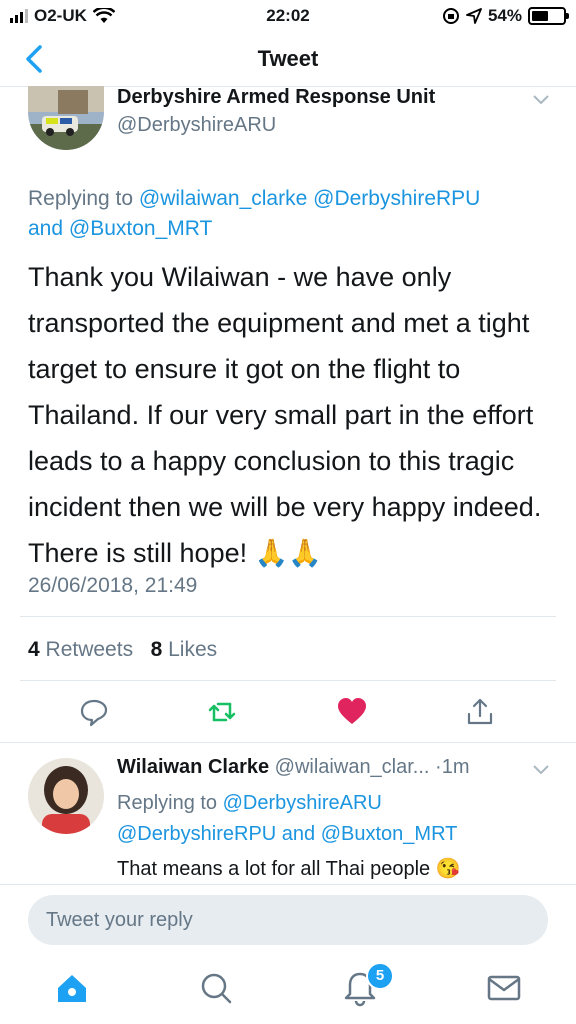 The height and width of the screenshot is (1024, 576). I want to click on author-name: Derbyshire Armed Response Unit, so click(276, 97).